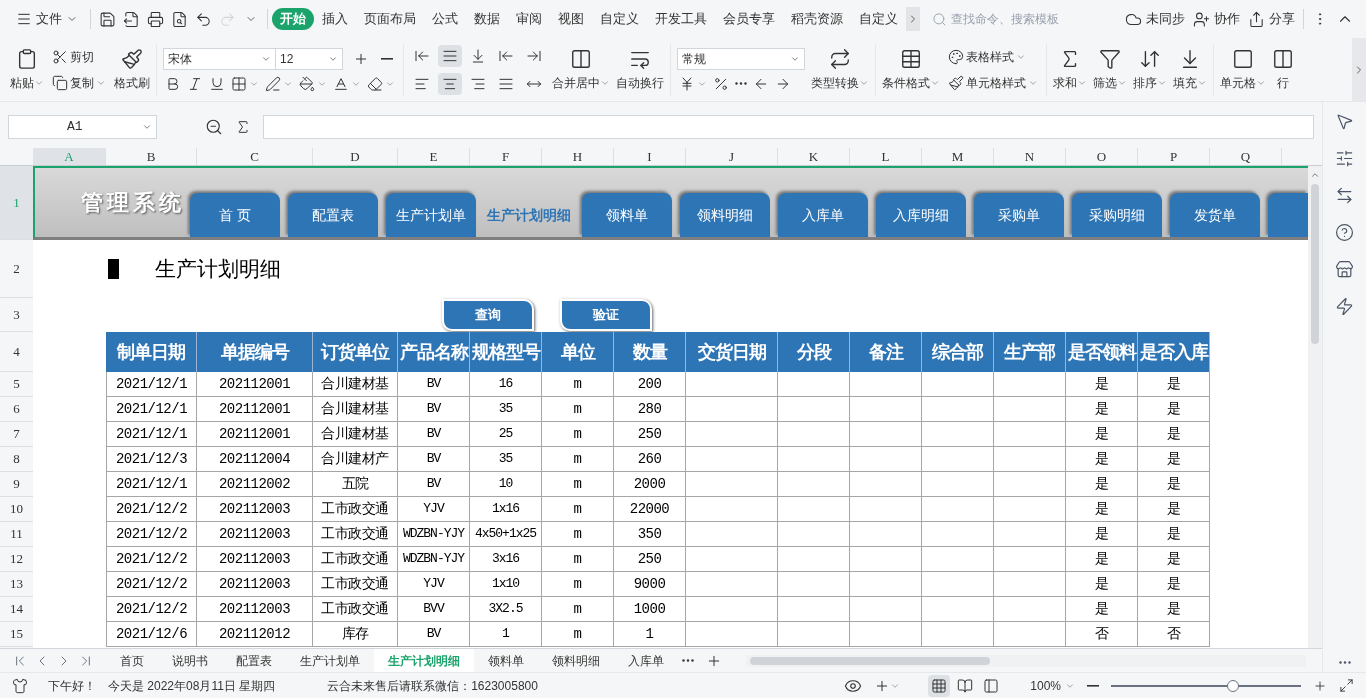  I want to click on ribbon-tab: 公式, so click(445, 19).